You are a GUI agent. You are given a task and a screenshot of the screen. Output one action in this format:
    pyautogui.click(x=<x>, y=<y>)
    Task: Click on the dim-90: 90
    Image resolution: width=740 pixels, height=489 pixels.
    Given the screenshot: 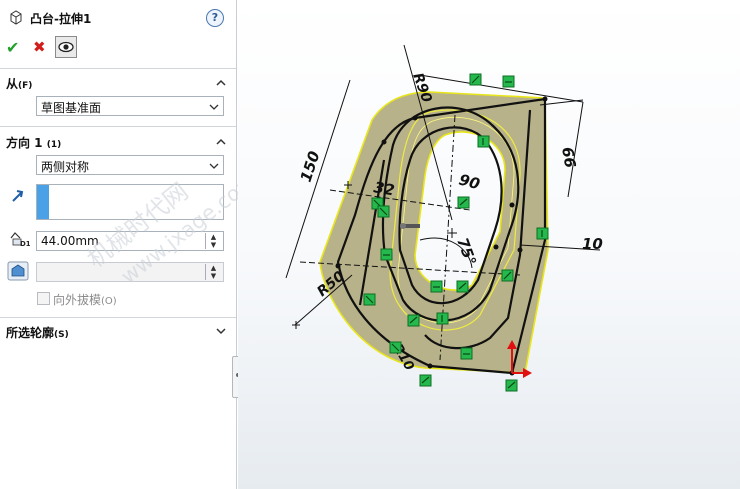 What is the action you would take?
    pyautogui.click(x=469, y=181)
    